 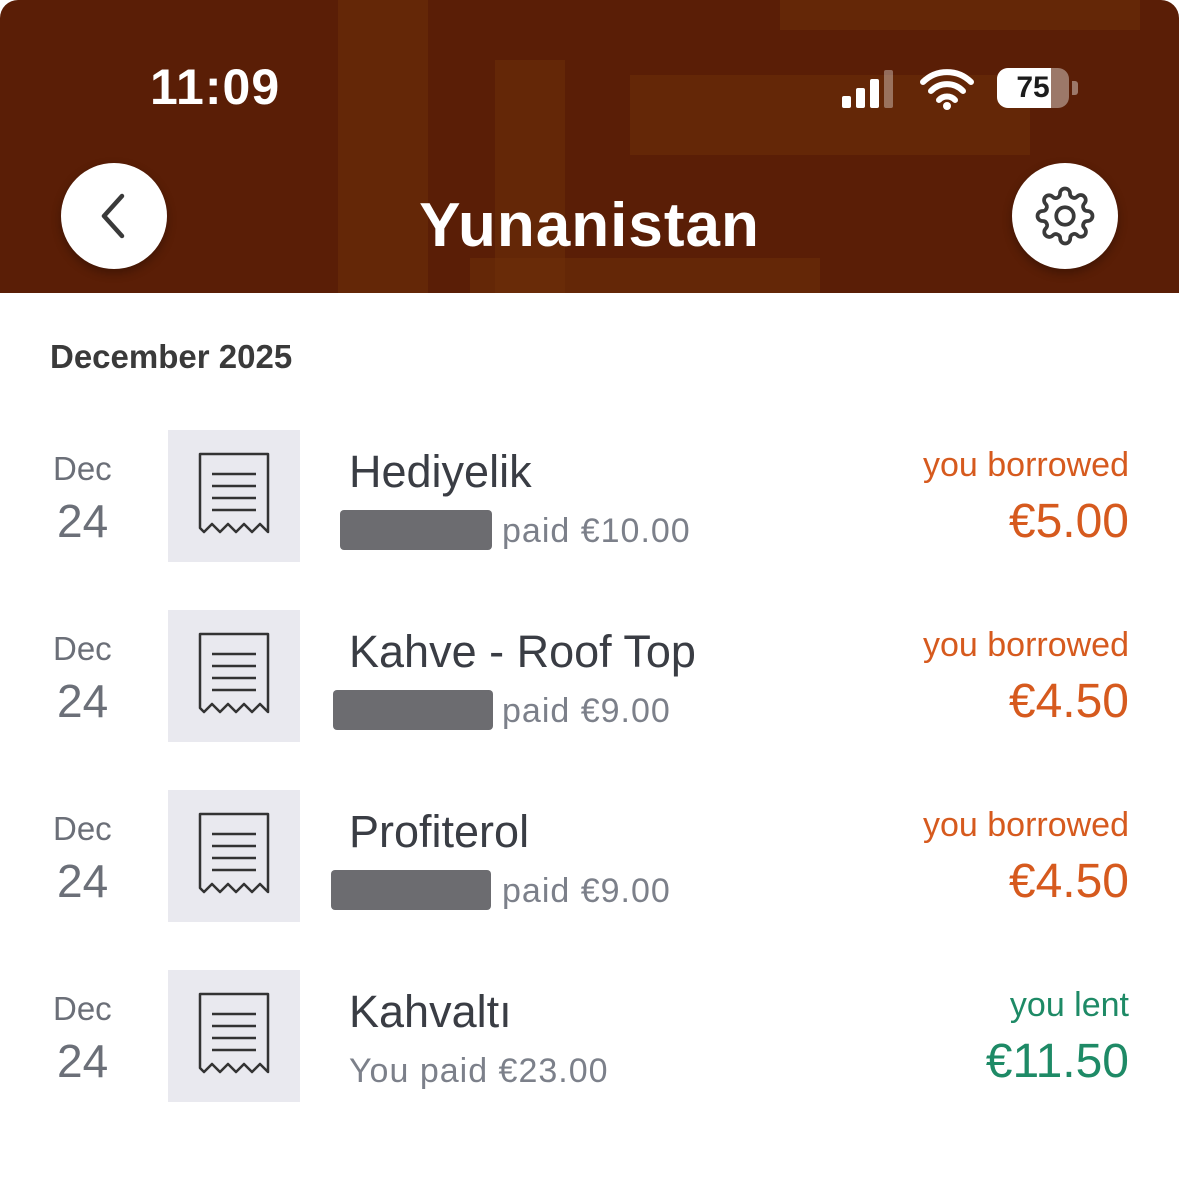 I want to click on status-icons: 75, so click(x=960, y=88).